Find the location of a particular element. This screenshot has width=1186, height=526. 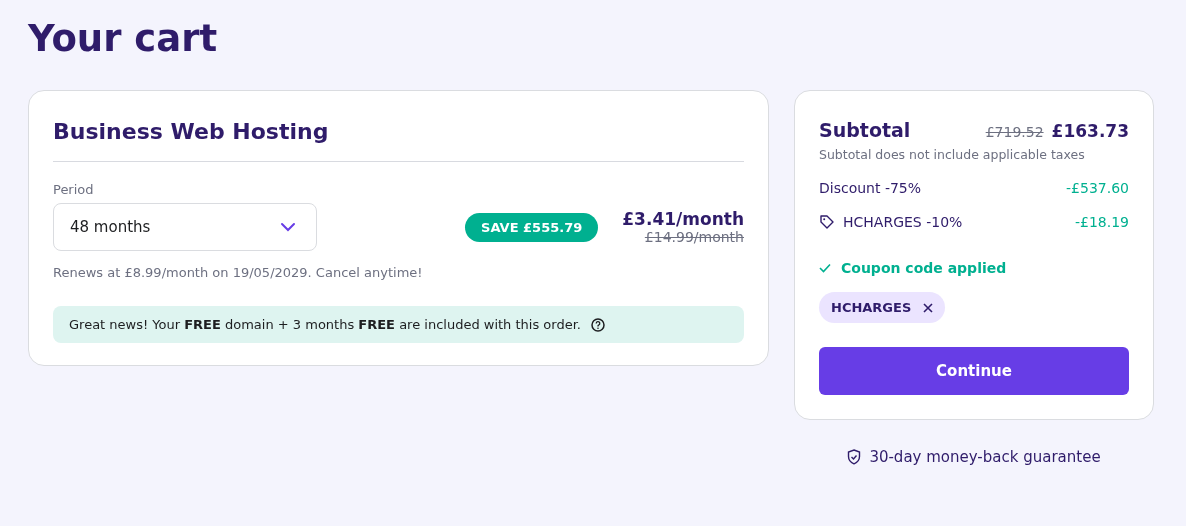

coupon-chip: HCHARGES is located at coordinates (882, 307).